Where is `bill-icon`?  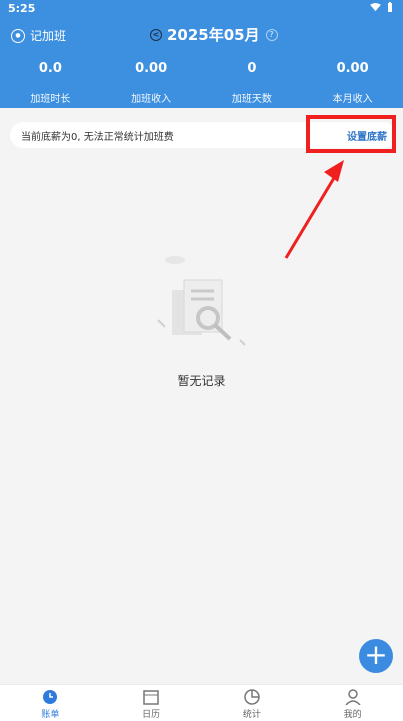 bill-icon is located at coordinates (50, 697).